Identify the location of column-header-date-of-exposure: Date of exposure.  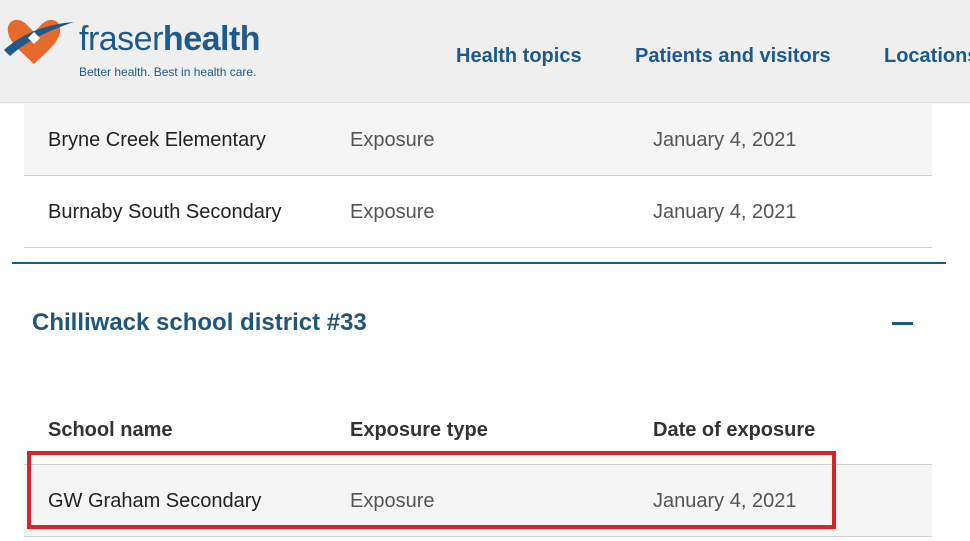
(734, 430).